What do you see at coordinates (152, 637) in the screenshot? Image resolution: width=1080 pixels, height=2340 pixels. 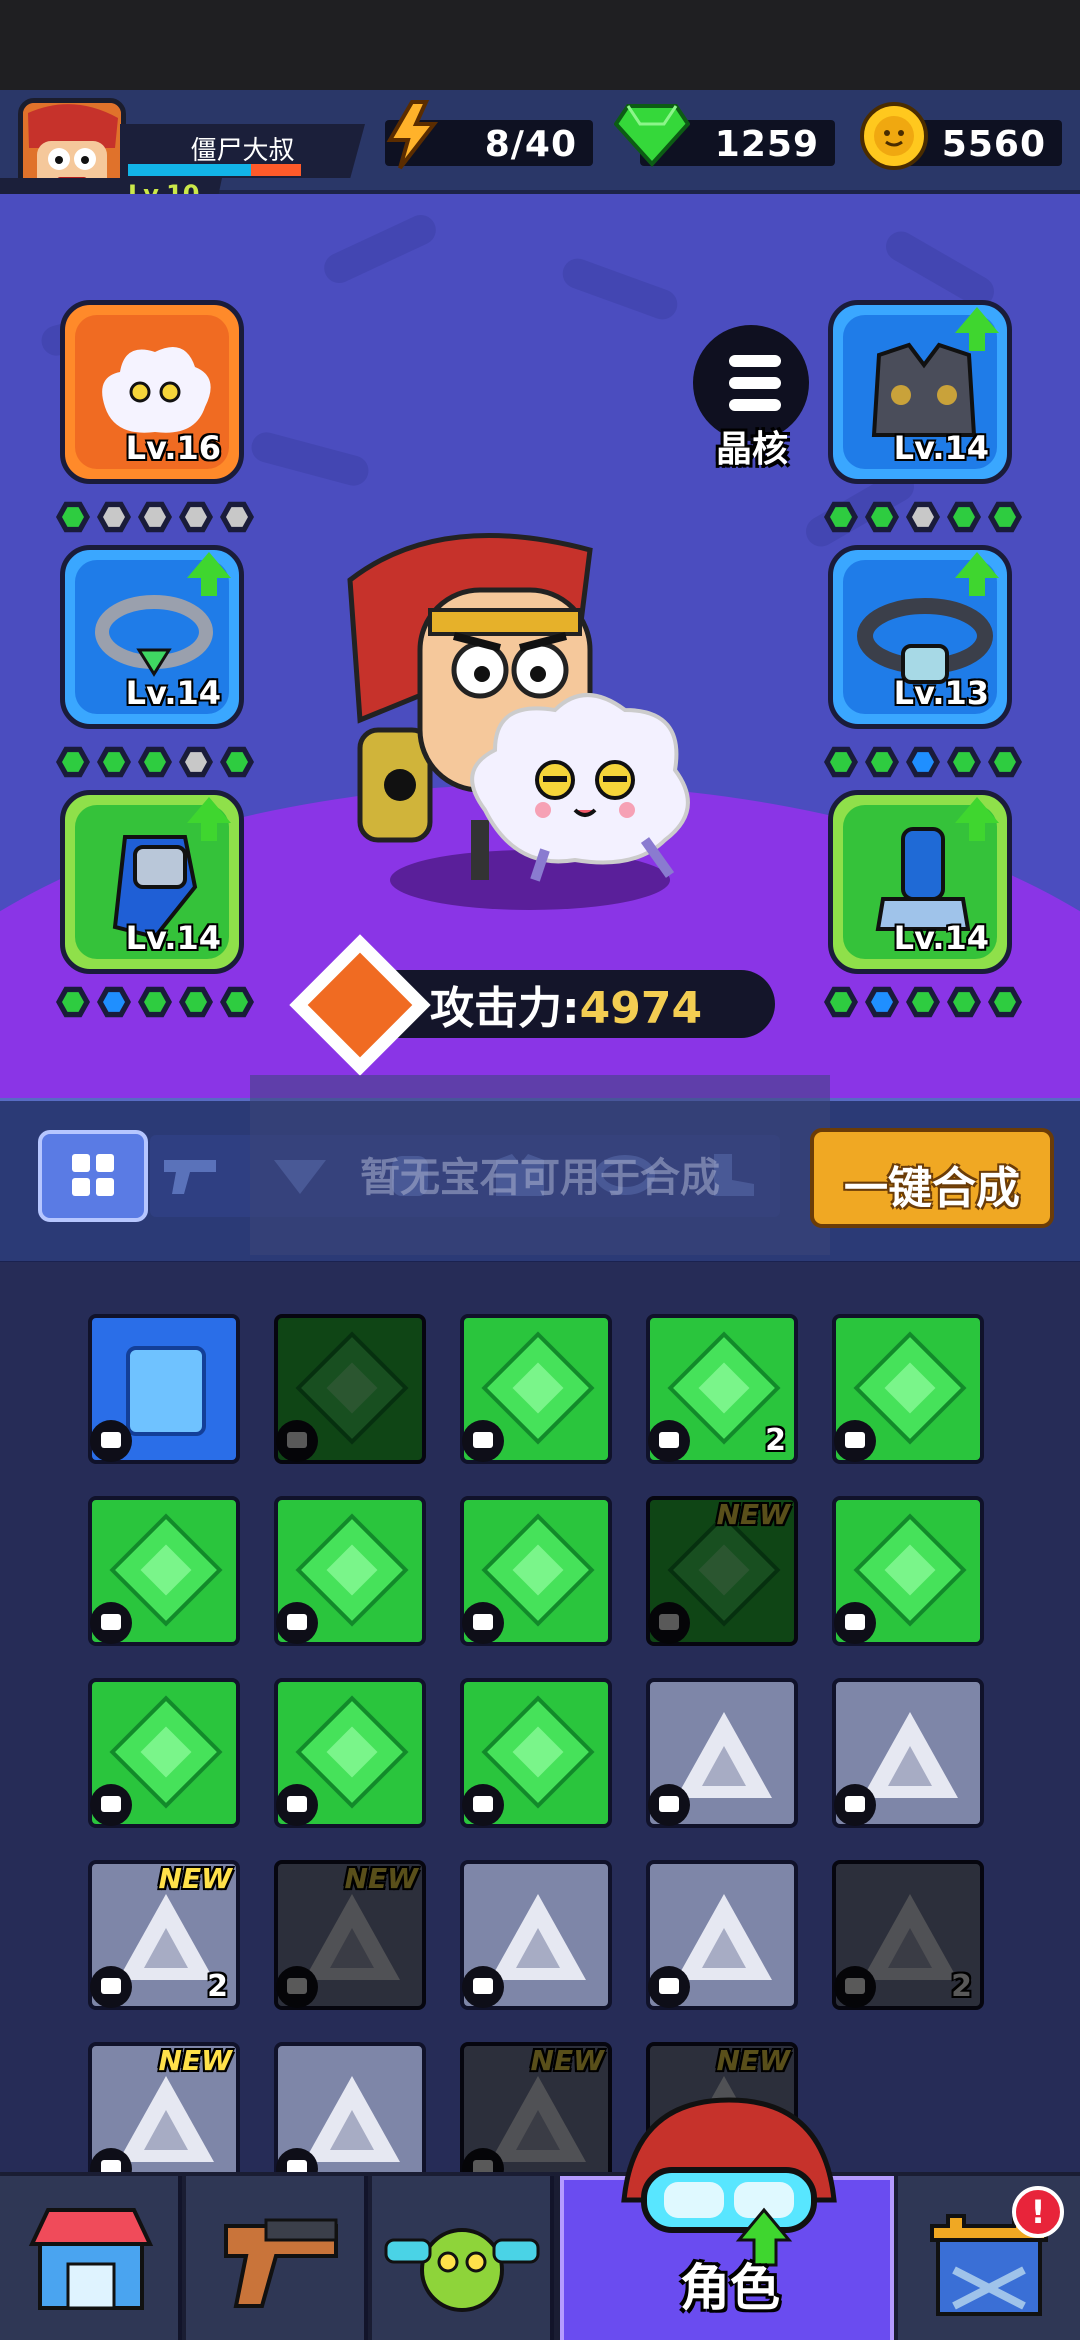 I see `equip-slot-necklace: Lv.14` at bounding box center [152, 637].